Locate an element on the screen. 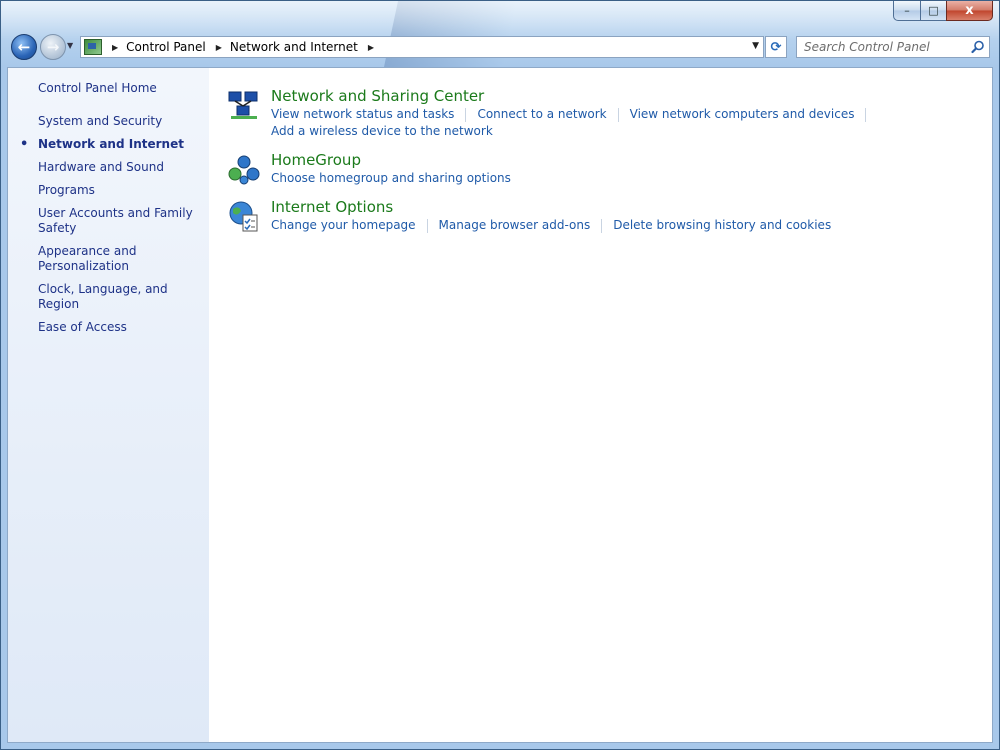 This screenshot has width=1000, height=750. category-title-network-sharing-center: Network and Sharing Center is located at coordinates (628, 96).